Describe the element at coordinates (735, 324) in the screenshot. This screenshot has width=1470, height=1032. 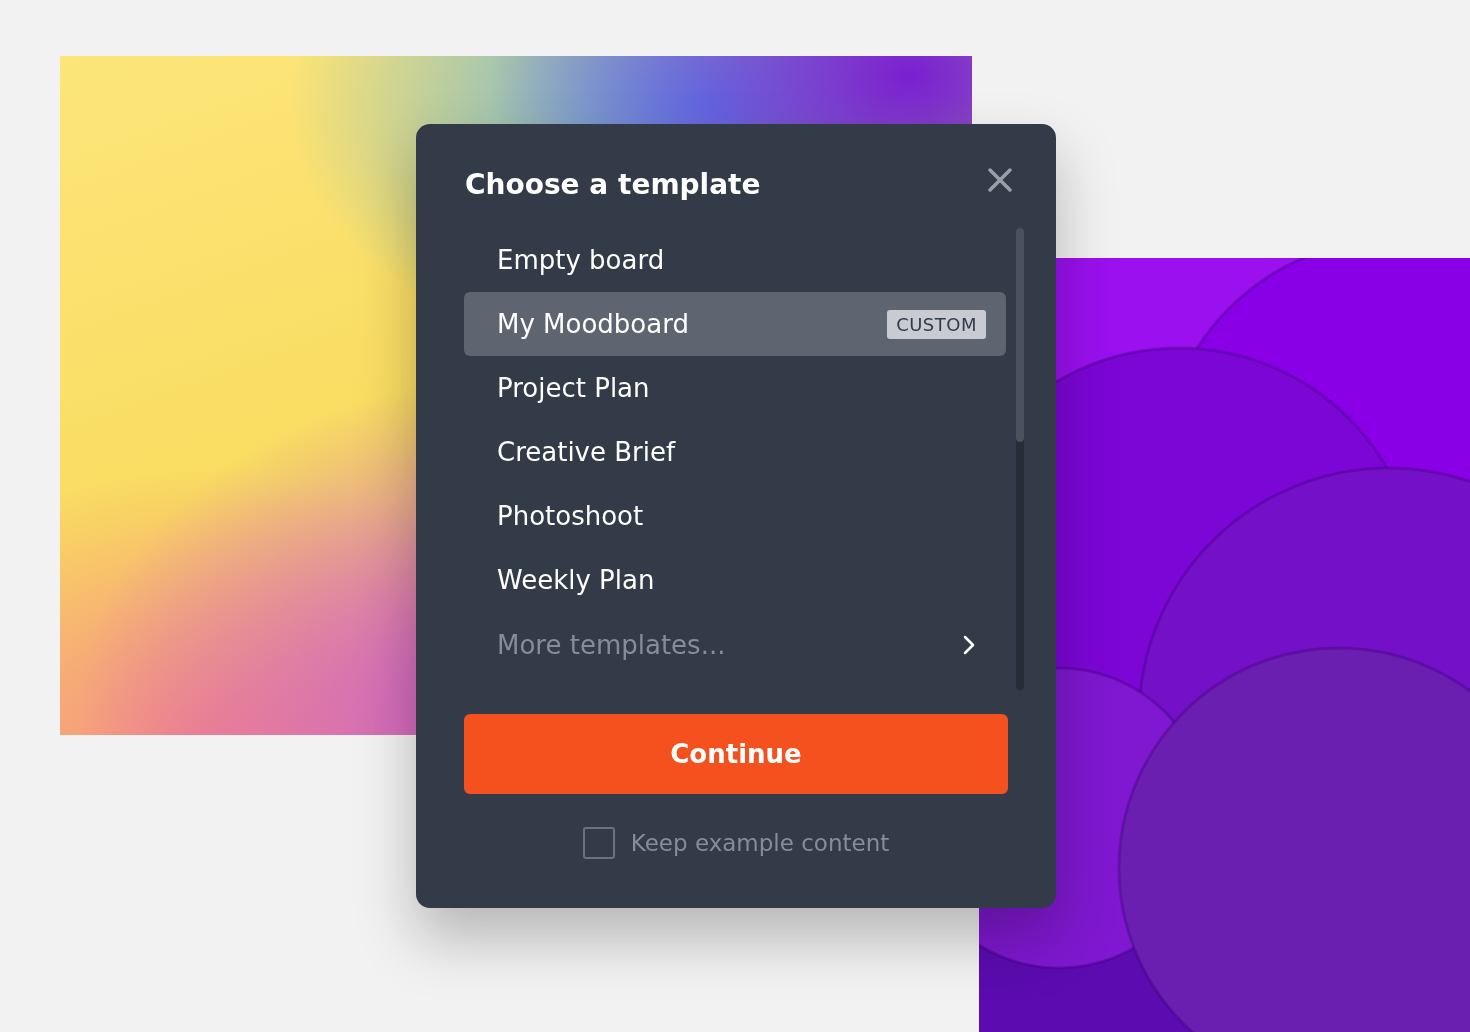
I see `template-item: My Moodboard CUSTOM` at that location.